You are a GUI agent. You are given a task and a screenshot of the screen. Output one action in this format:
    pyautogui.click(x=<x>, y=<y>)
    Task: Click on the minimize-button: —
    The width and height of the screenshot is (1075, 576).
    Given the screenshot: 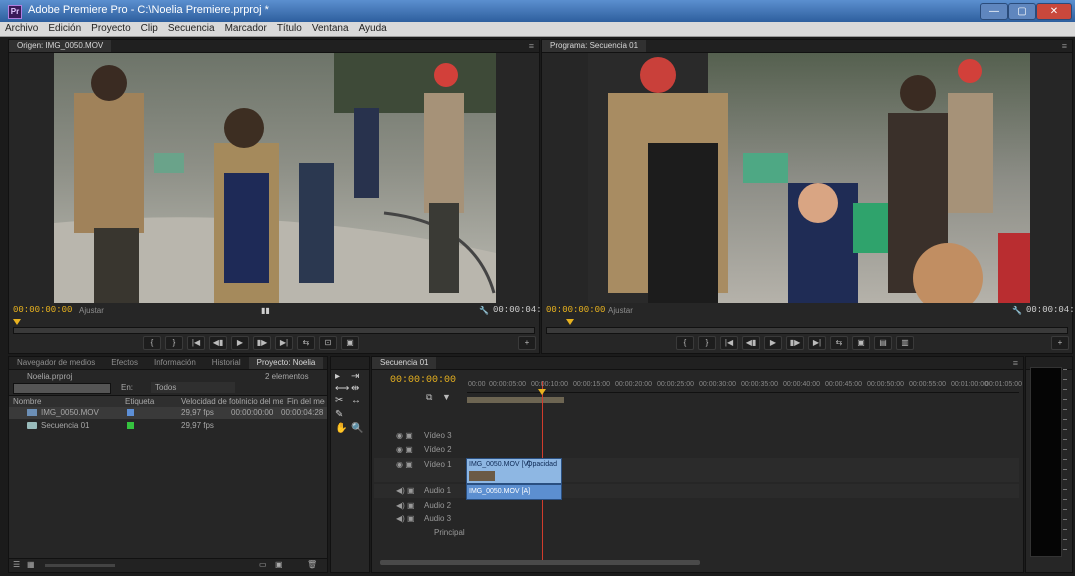 What is the action you would take?
    pyautogui.click(x=994, y=11)
    